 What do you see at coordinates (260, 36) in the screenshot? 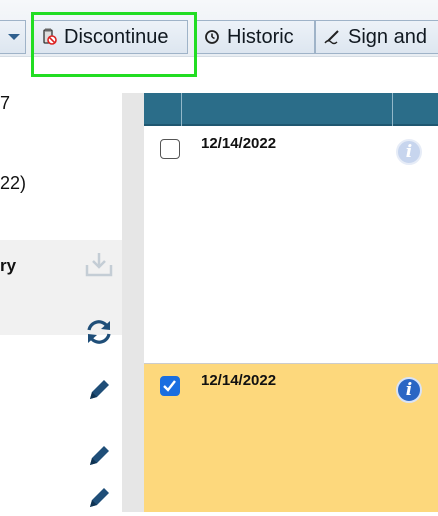
I see `historic-label: Historic` at bounding box center [260, 36].